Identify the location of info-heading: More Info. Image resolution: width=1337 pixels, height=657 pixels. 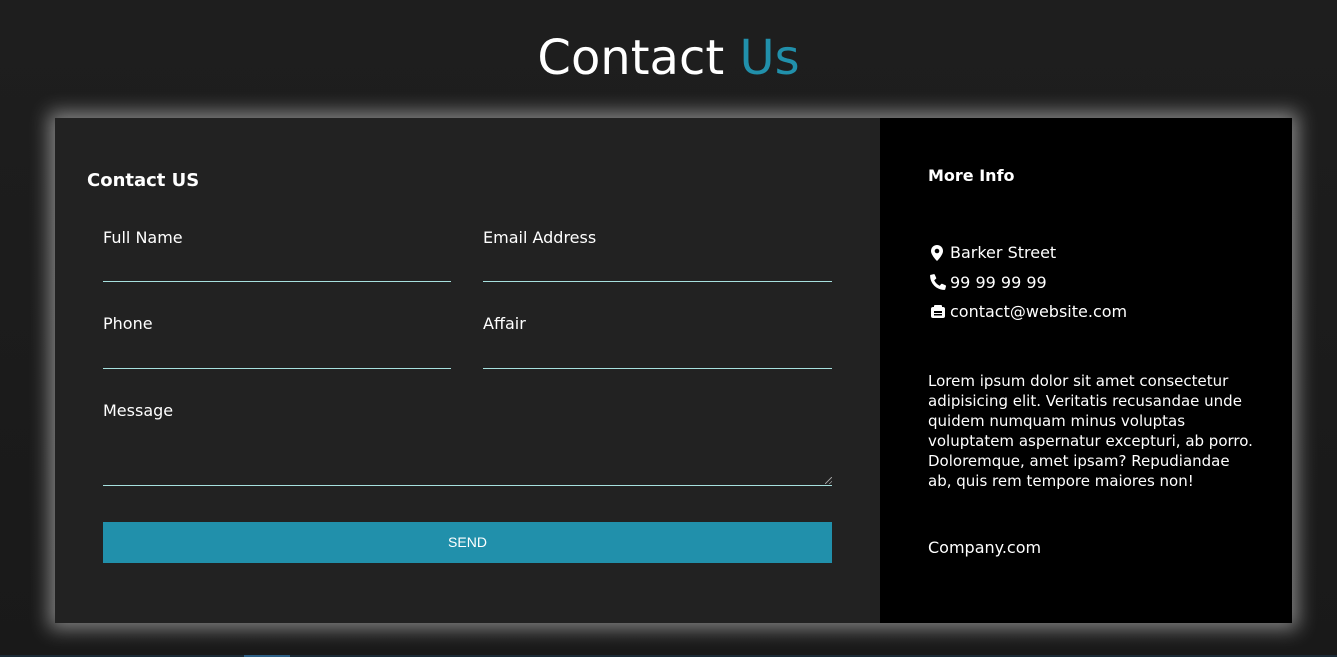
(971, 175).